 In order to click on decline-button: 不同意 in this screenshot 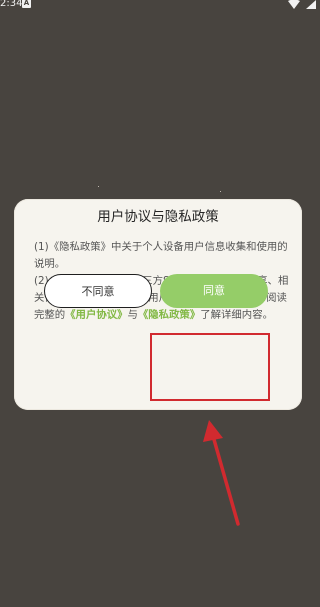, I will do `click(98, 291)`.